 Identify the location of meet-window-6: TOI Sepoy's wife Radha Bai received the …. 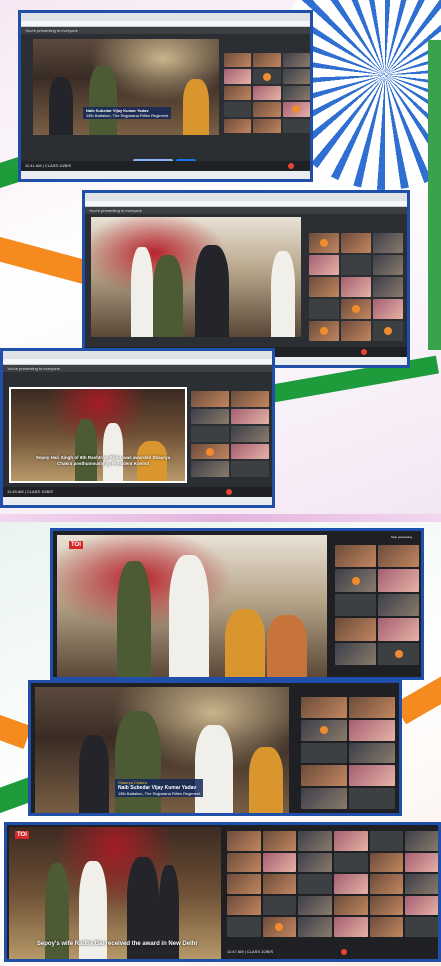
(222, 892).